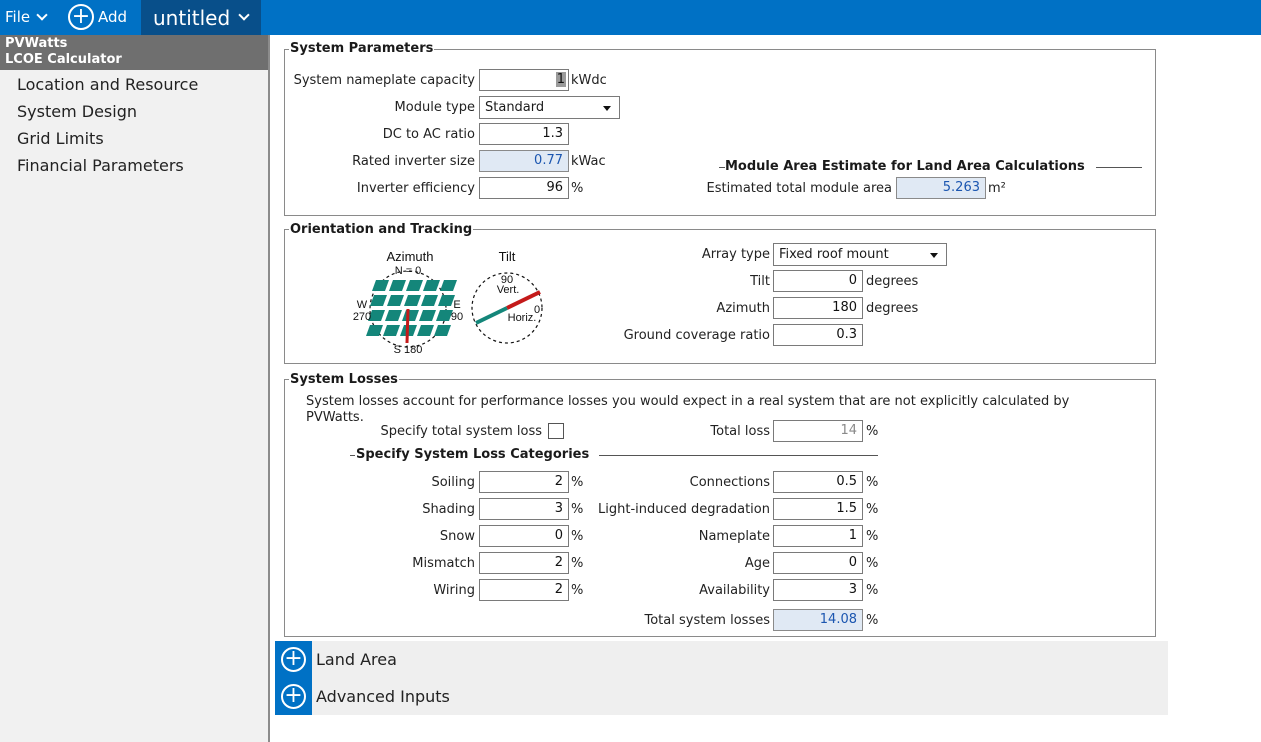  Describe the element at coordinates (757, 563) in the screenshot. I see `age-label: Age` at that location.